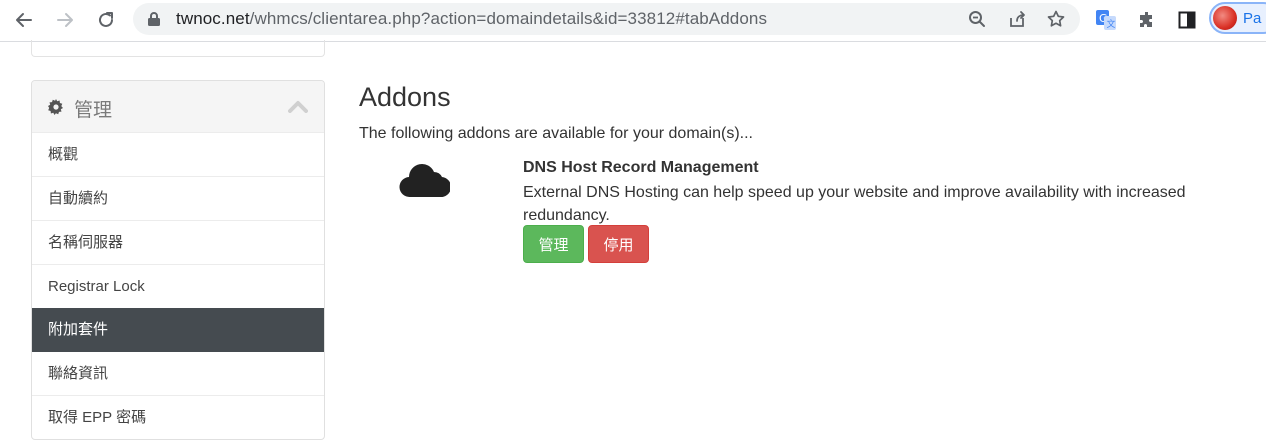 The image size is (1266, 446). I want to click on translate-icon: G文, so click(1106, 20).